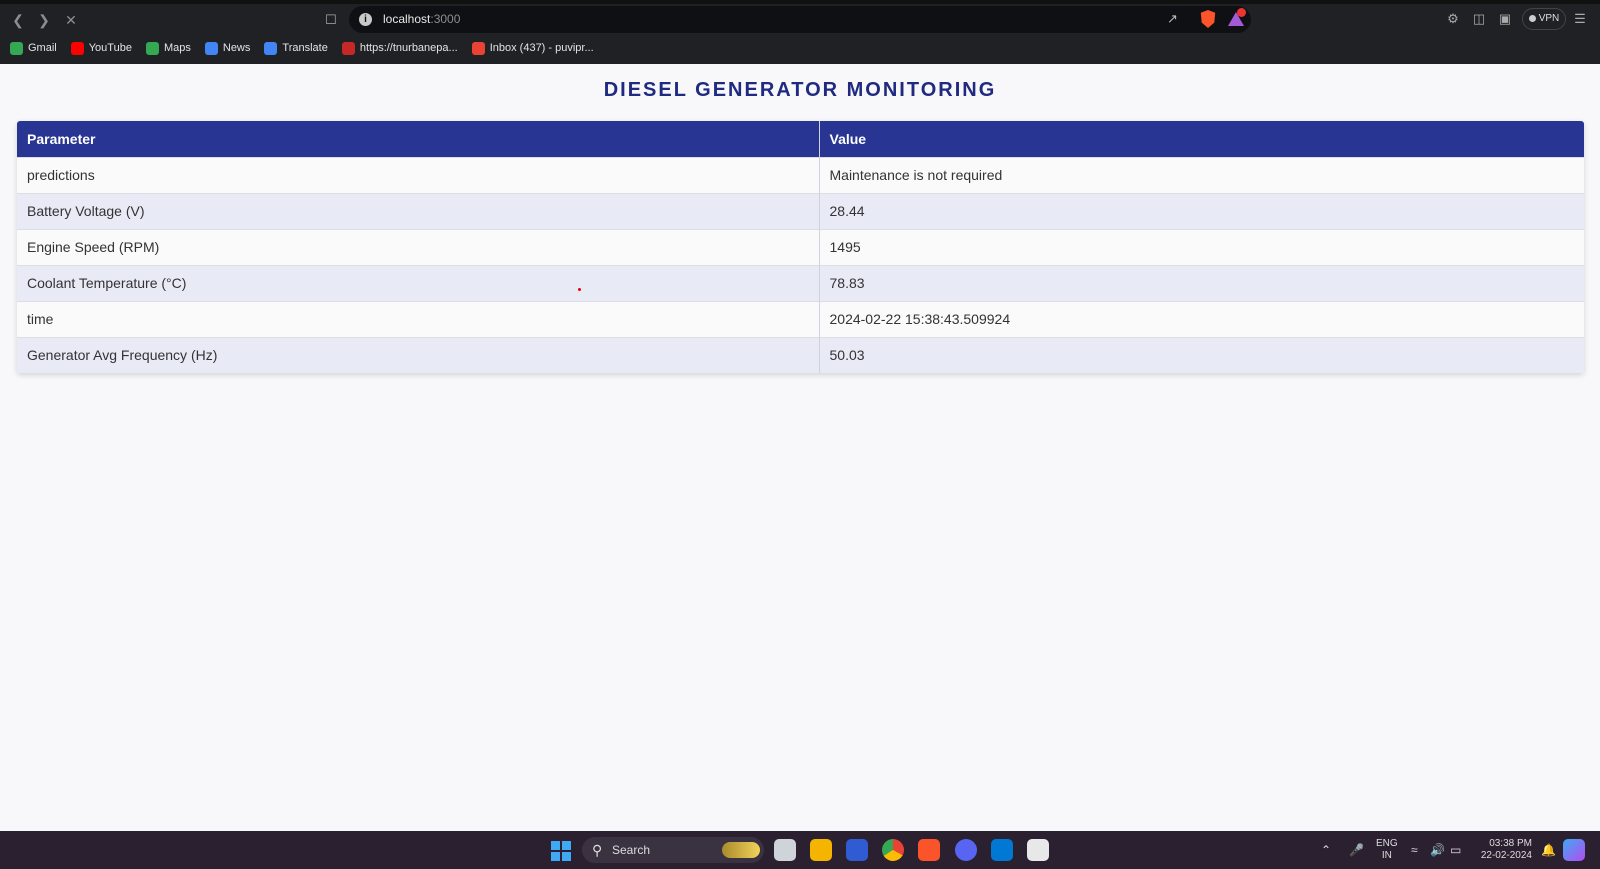 This screenshot has height=869, width=1600. What do you see at coordinates (418, 318) in the screenshot?
I see `parameter-cell: time` at bounding box center [418, 318].